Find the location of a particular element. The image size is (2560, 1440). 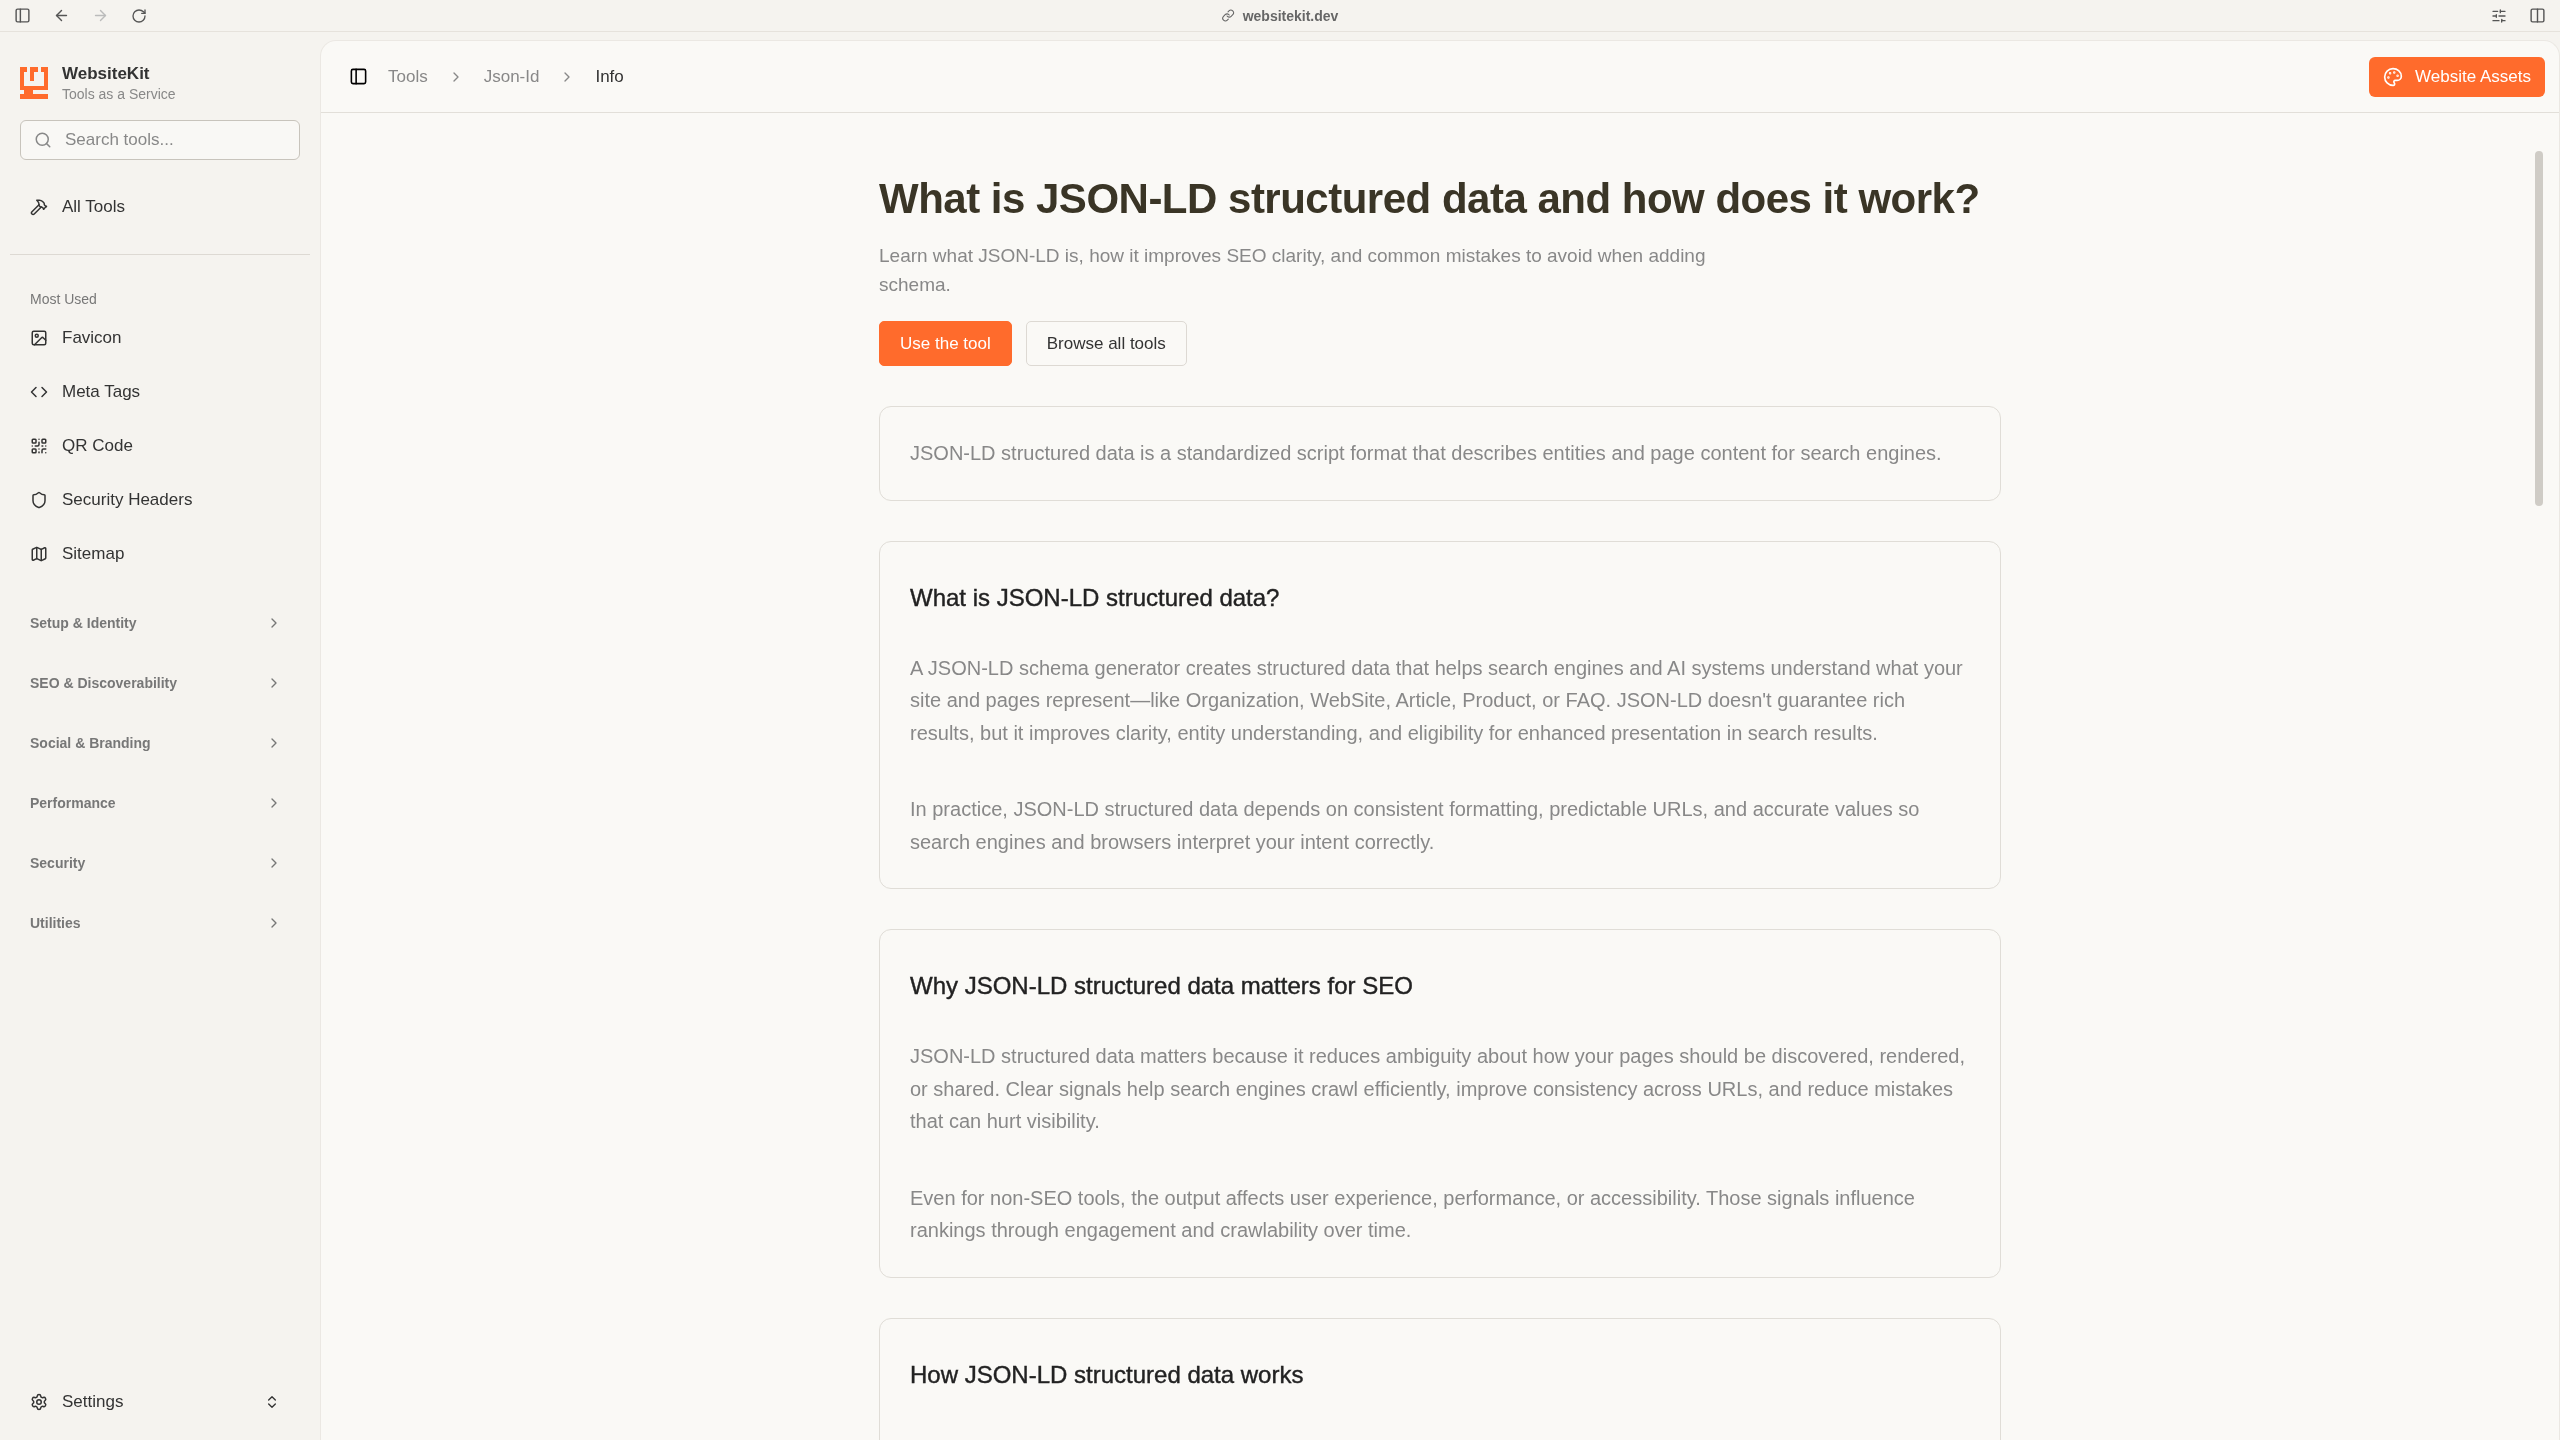

sliders-icon is located at coordinates (2499, 15).